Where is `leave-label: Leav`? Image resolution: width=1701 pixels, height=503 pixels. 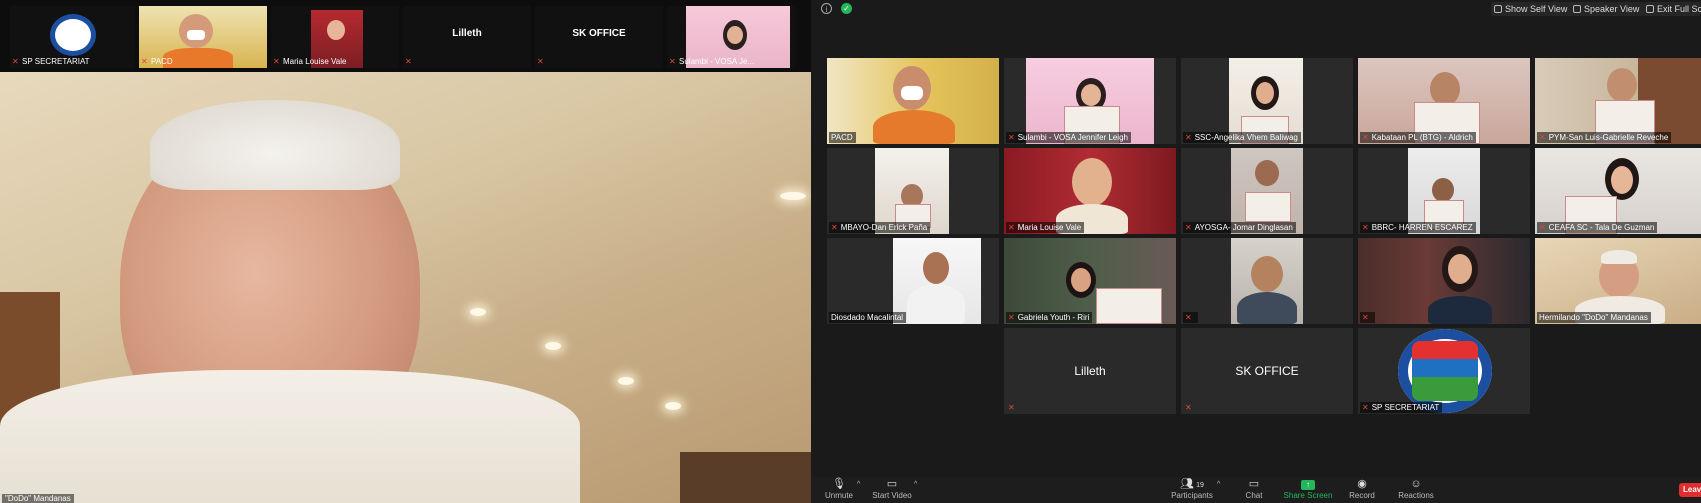
leave-label: Leav is located at coordinates (1692, 489).